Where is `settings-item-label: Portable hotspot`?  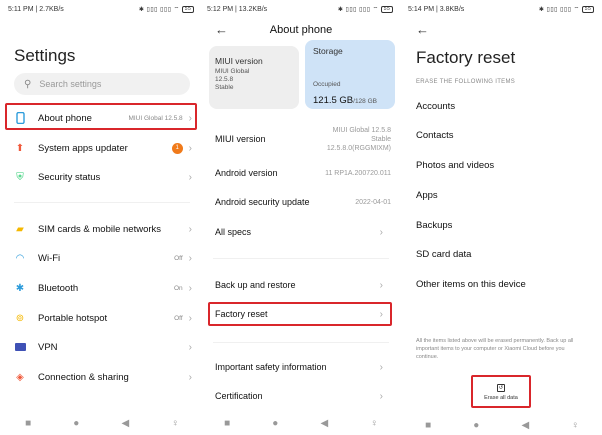 settings-item-label: Portable hotspot is located at coordinates (73, 318).